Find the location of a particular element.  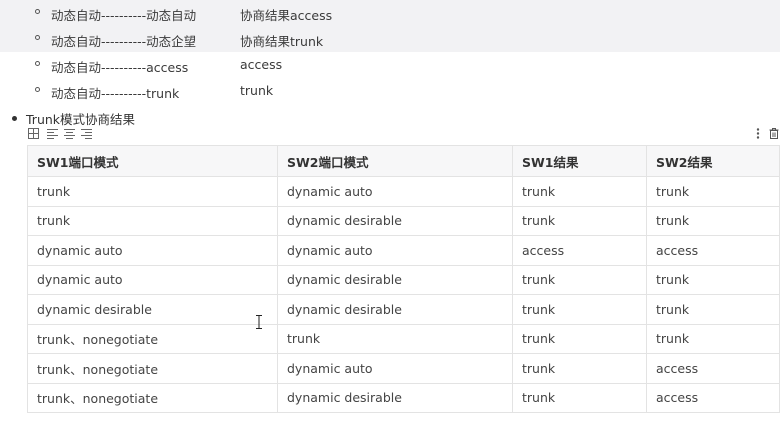

list-item: 动态自动----------access access is located at coordinates (390, 65).